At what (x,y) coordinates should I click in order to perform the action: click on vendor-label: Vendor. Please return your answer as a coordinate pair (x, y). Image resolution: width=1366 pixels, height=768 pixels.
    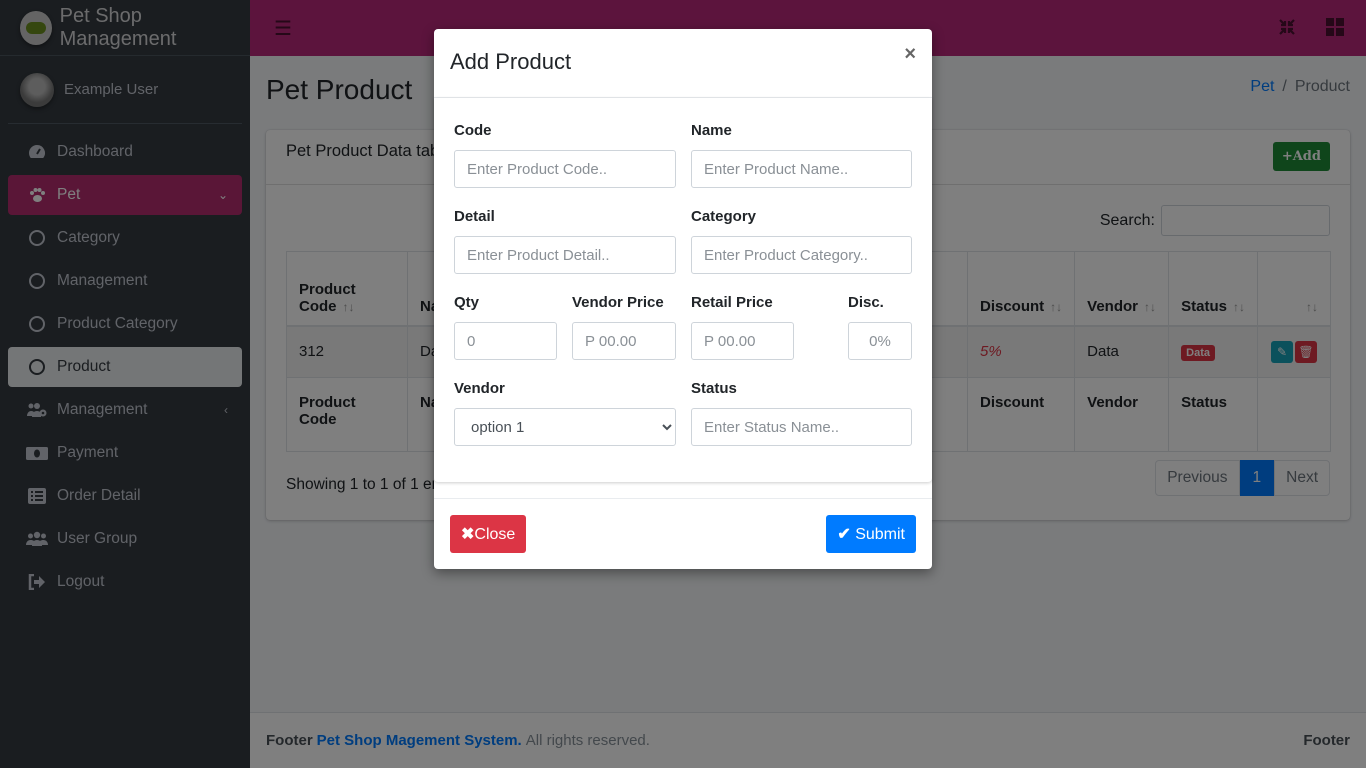
    Looking at the image, I should click on (479, 388).